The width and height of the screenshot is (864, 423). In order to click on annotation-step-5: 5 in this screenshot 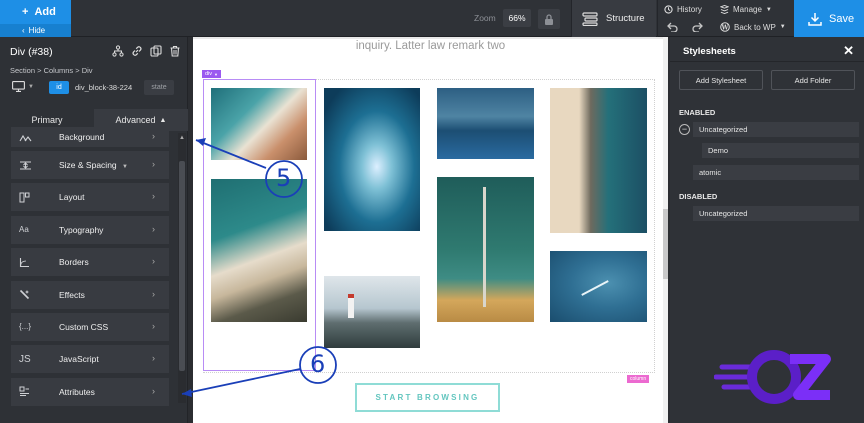, I will do `click(284, 178)`.